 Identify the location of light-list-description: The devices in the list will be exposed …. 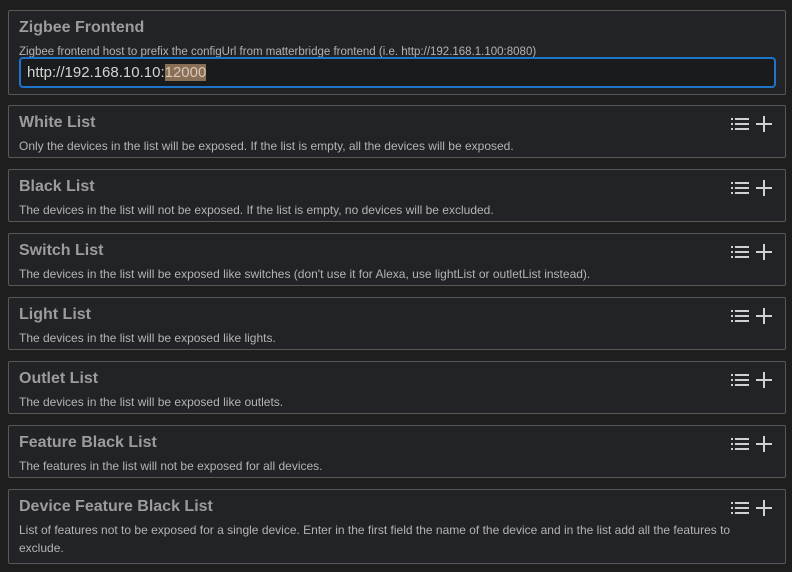
(147, 338).